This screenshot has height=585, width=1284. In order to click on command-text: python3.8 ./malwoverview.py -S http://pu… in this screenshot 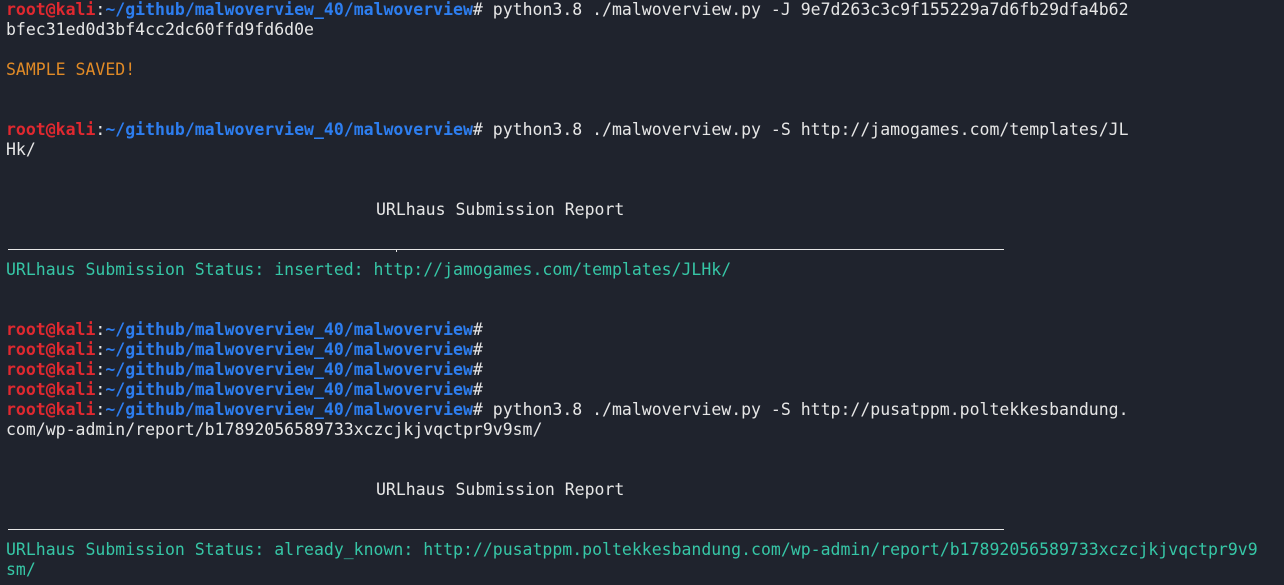, I will do `click(805, 409)`.